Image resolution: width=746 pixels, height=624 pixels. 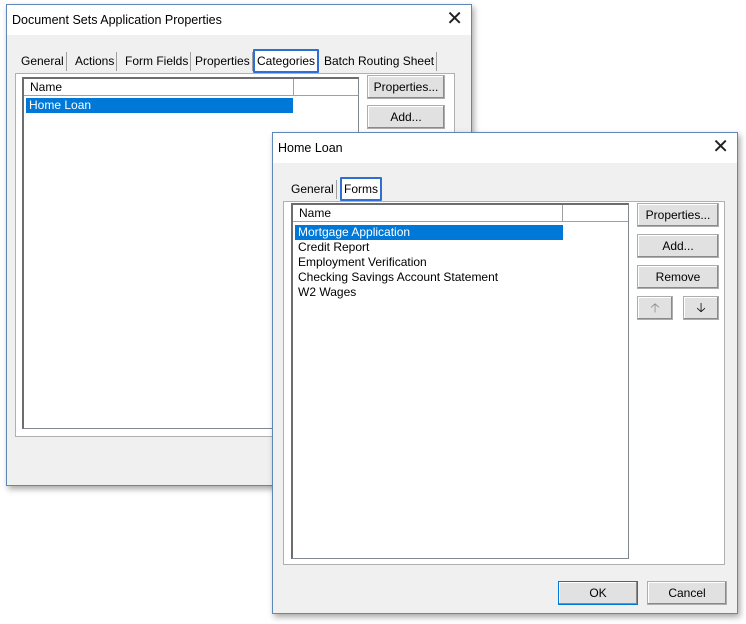 I want to click on tab-properties: Properties, so click(x=223, y=61).